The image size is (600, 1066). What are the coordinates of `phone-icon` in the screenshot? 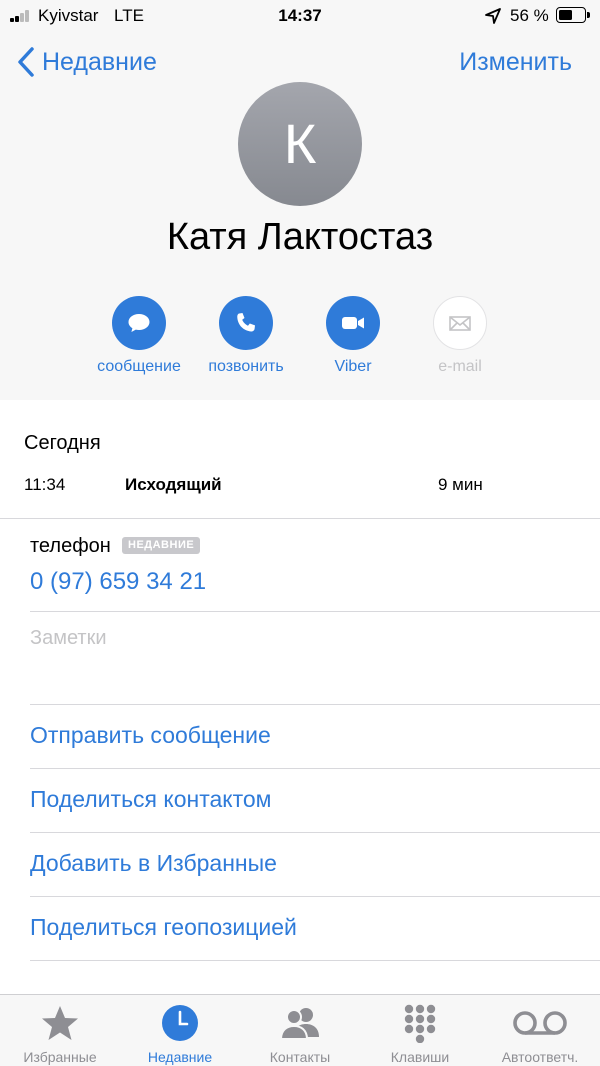 It's located at (246, 322).